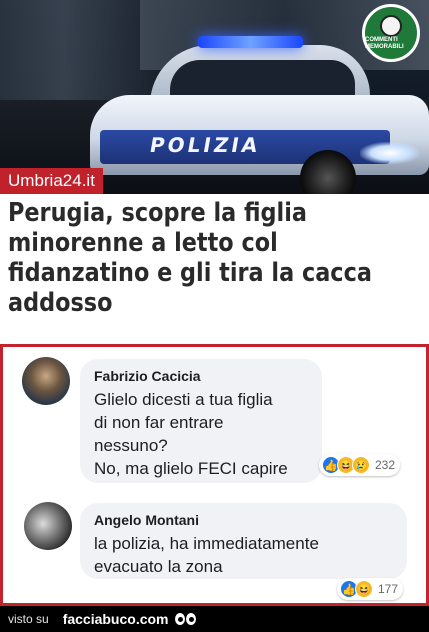  Describe the element at coordinates (388, 589) in the screenshot. I see `reaction-count: 177` at that location.